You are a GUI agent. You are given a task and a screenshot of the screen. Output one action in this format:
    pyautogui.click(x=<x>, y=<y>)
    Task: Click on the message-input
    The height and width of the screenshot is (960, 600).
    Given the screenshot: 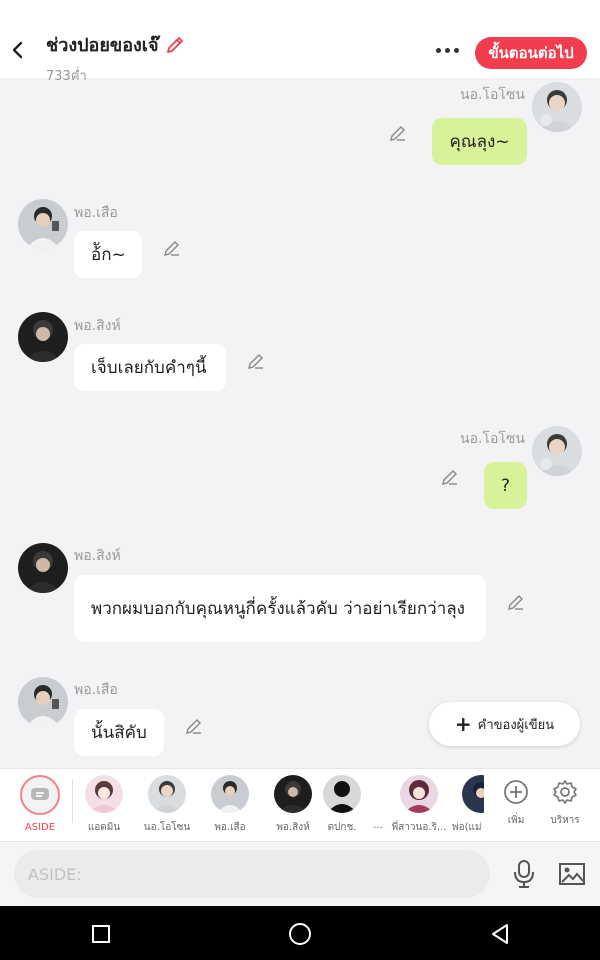 What is the action you would take?
    pyautogui.click(x=252, y=874)
    